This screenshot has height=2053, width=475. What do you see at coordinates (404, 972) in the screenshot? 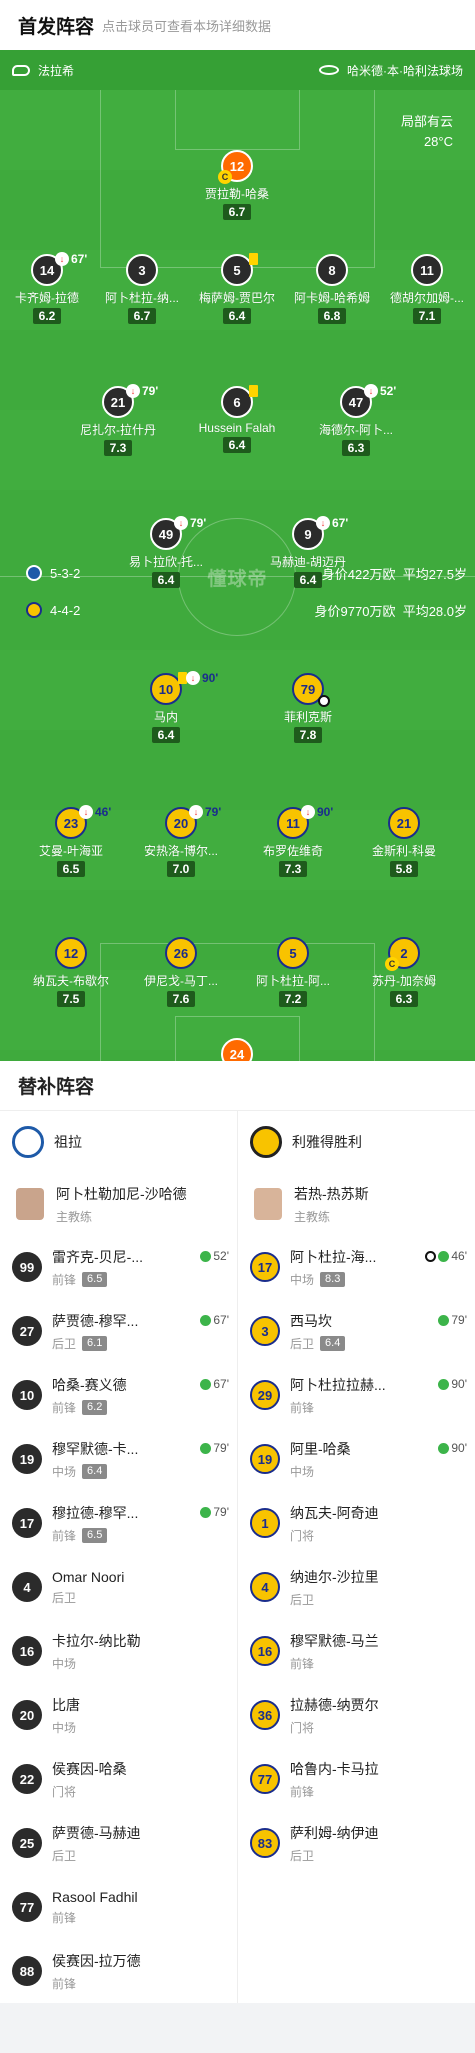
I see `player-marker: 2 C 苏丹-加奈姆 6.3` at bounding box center [404, 972].